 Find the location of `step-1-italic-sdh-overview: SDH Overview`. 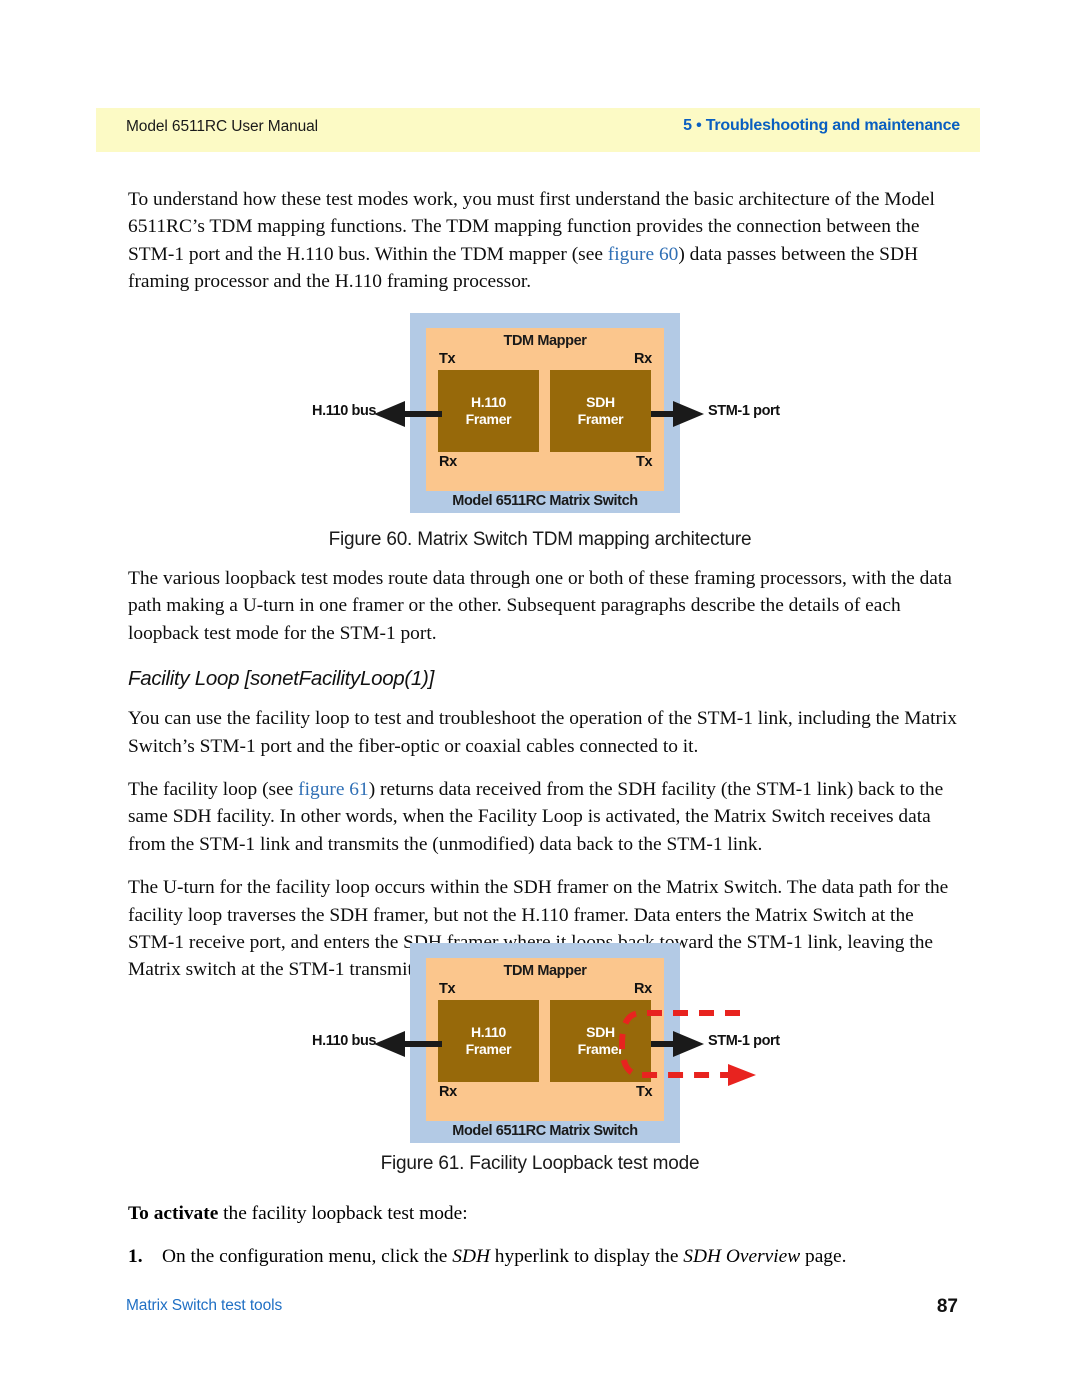

step-1-italic-sdh-overview: SDH Overview is located at coordinates (742, 1257).